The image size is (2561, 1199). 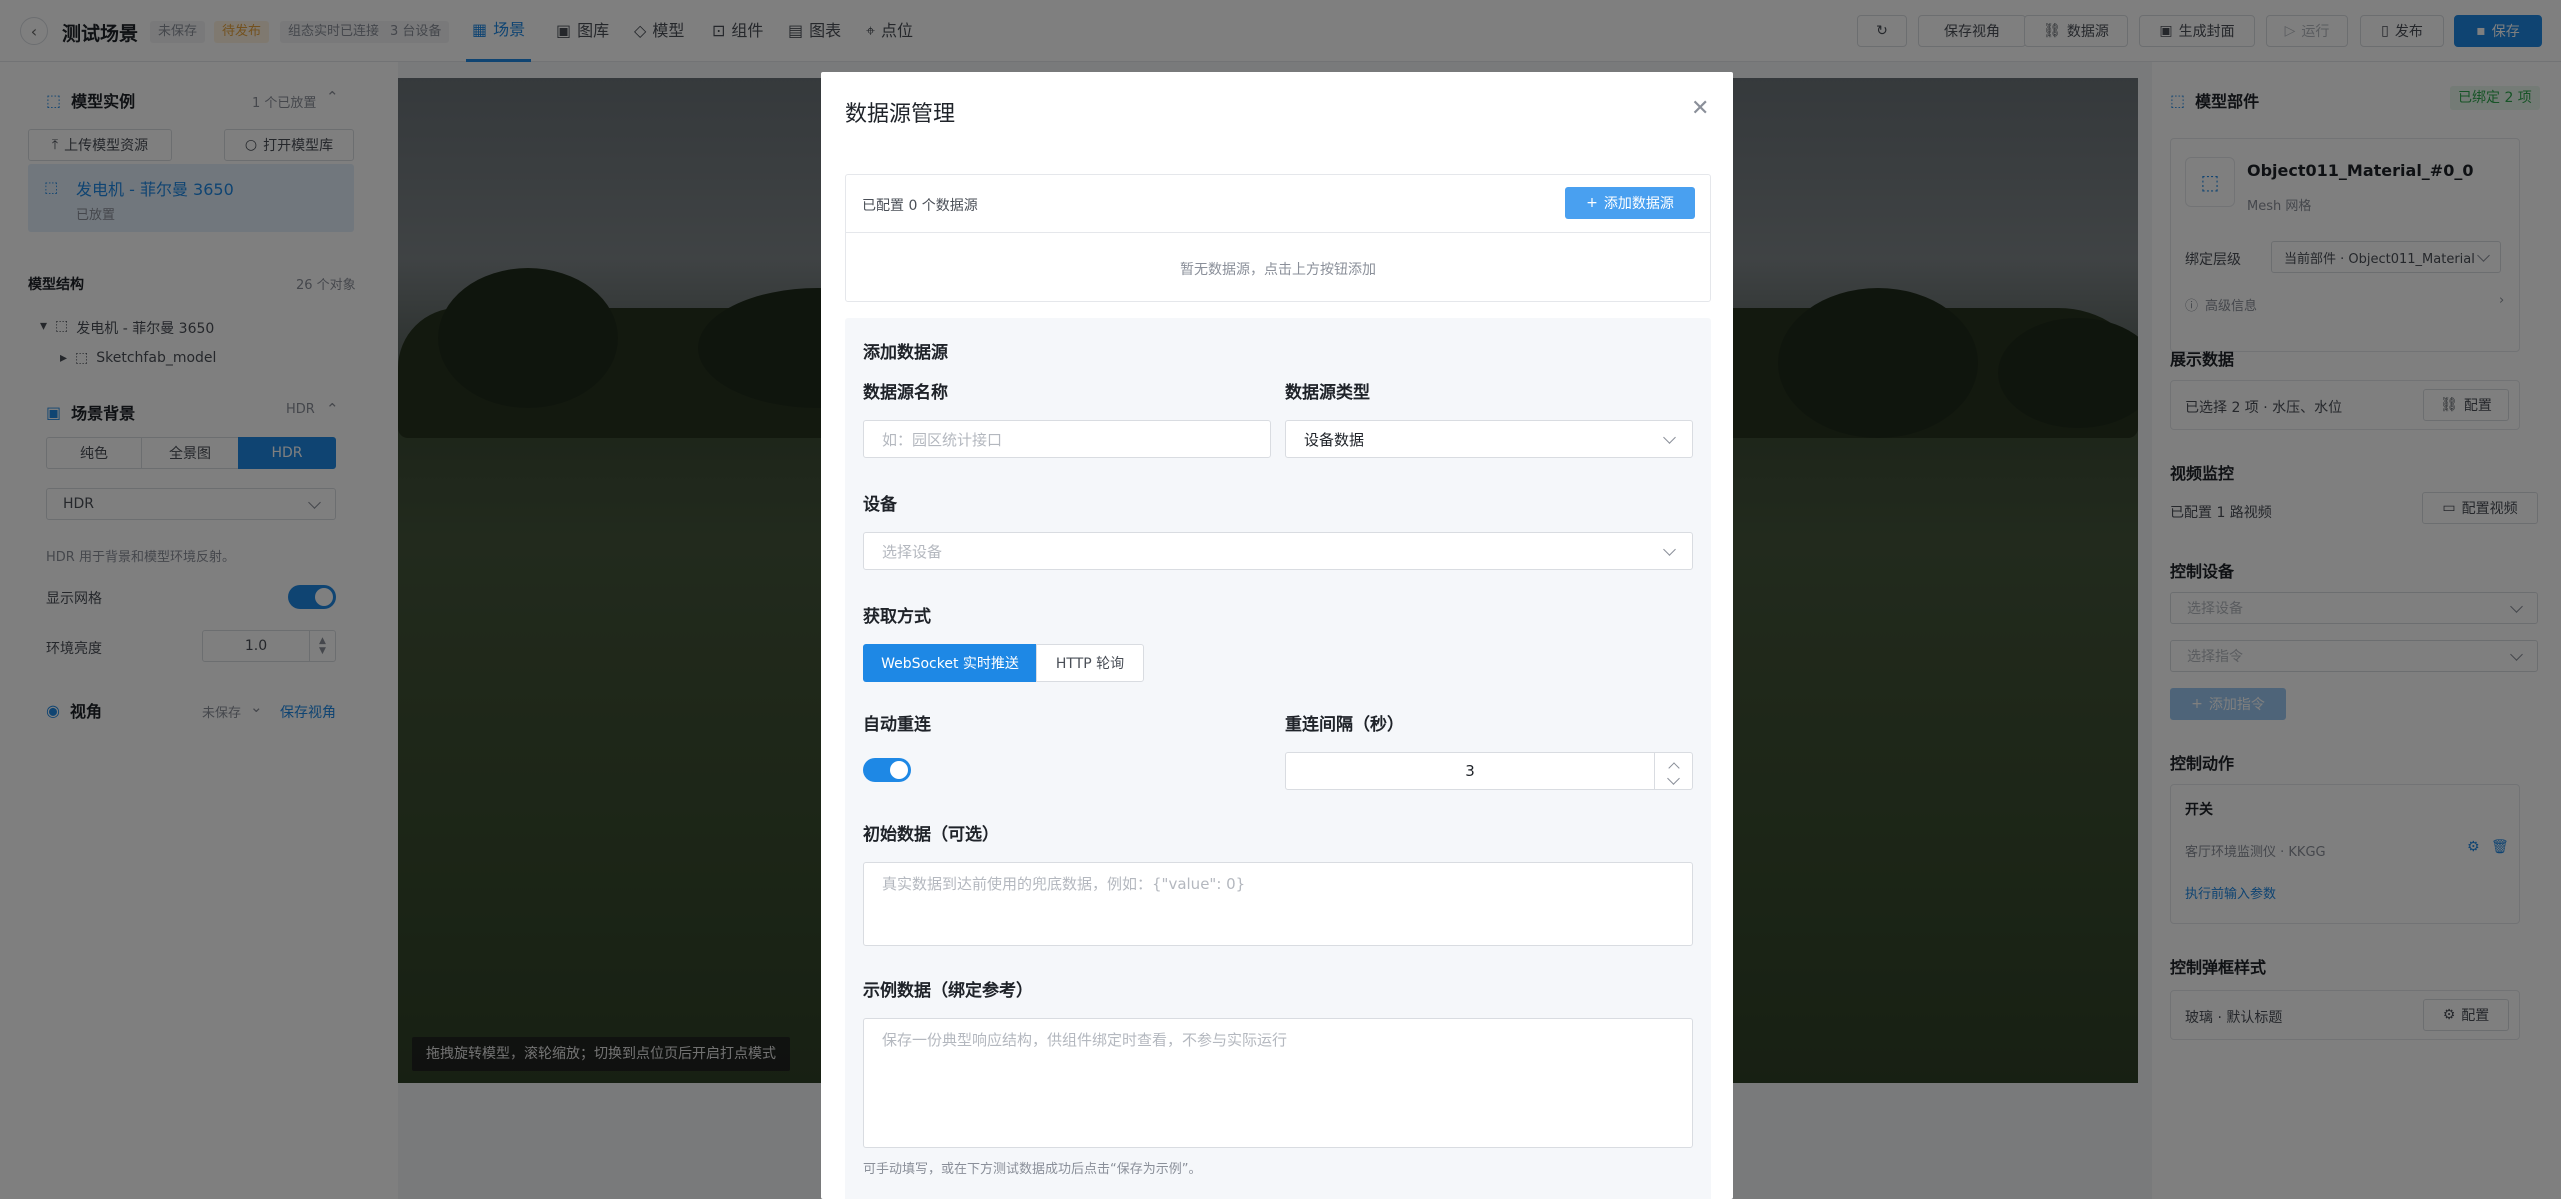 I want to click on name-label: 数据源名称, so click(x=905, y=393).